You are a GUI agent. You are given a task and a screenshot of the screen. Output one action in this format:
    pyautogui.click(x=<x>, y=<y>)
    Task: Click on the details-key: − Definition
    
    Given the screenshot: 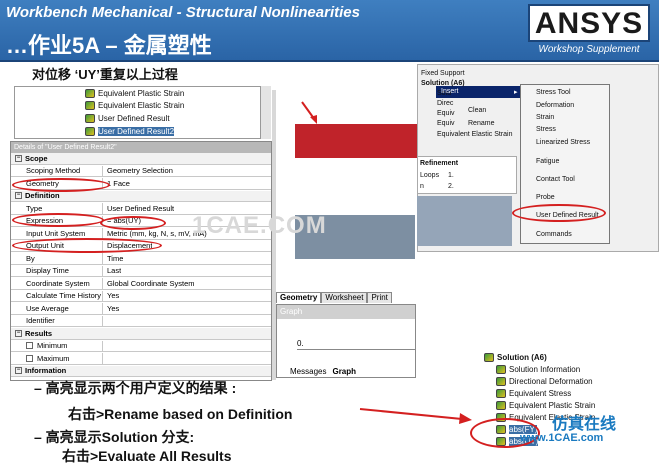 What is the action you would take?
    pyautogui.click(x=111, y=196)
    